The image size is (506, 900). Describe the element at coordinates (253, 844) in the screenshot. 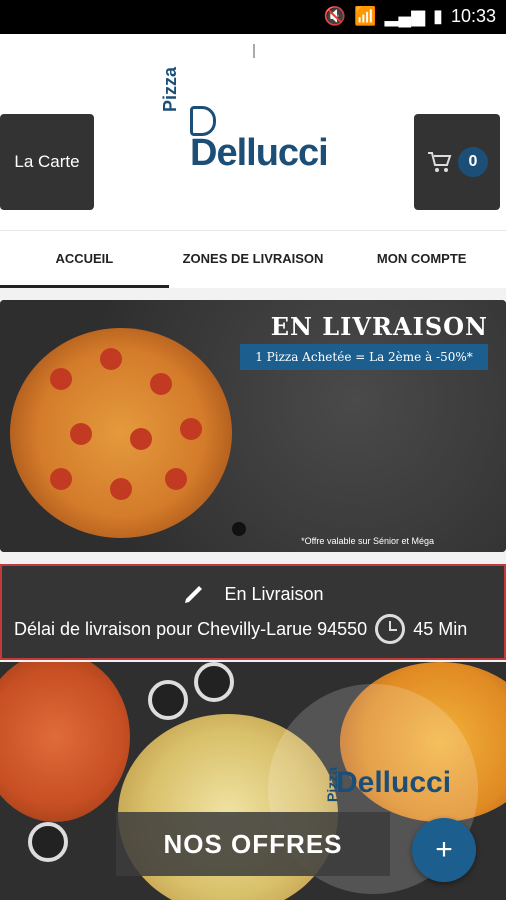

I see `offers-button: NOS OFFRES` at that location.